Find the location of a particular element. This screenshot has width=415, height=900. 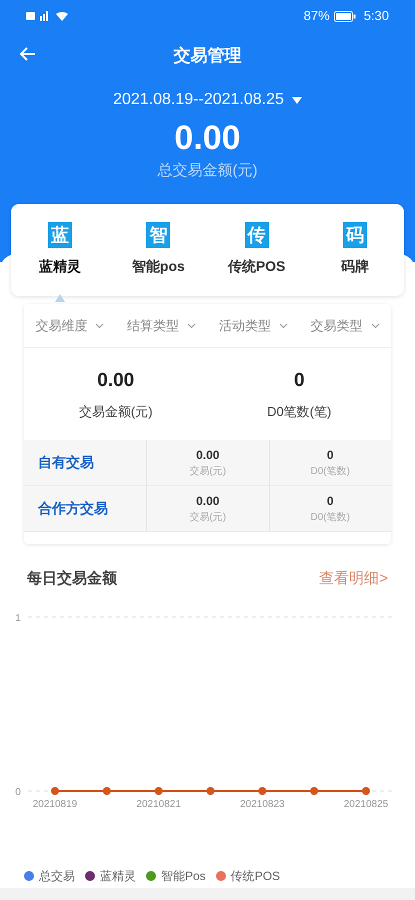

filter-dropdown: 交易类型 is located at coordinates (345, 326).